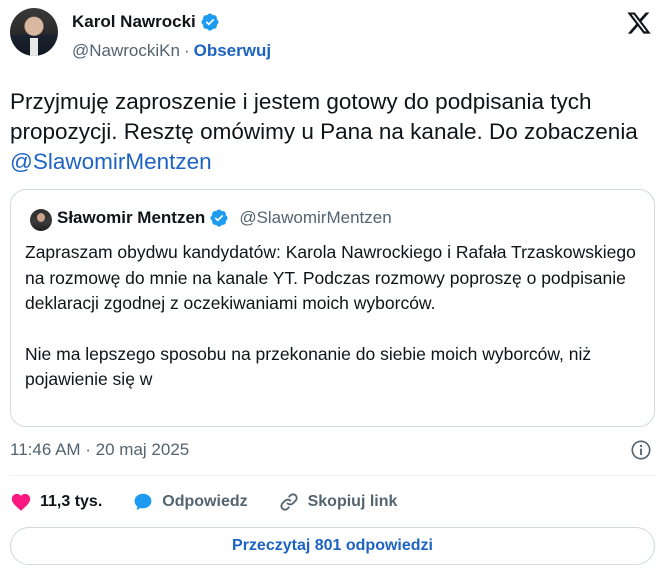 This screenshot has width=663, height=568. I want to click on x-logo-icon, so click(639, 23).